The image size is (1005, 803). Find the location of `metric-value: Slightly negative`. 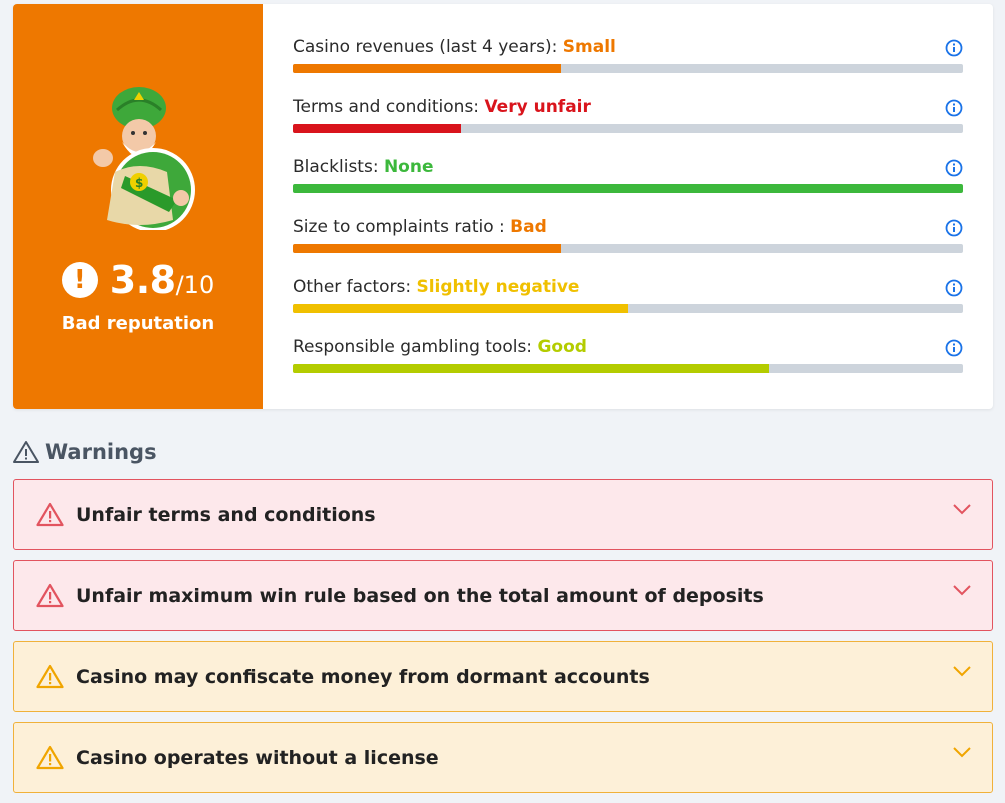

metric-value: Slightly negative is located at coordinates (498, 287).